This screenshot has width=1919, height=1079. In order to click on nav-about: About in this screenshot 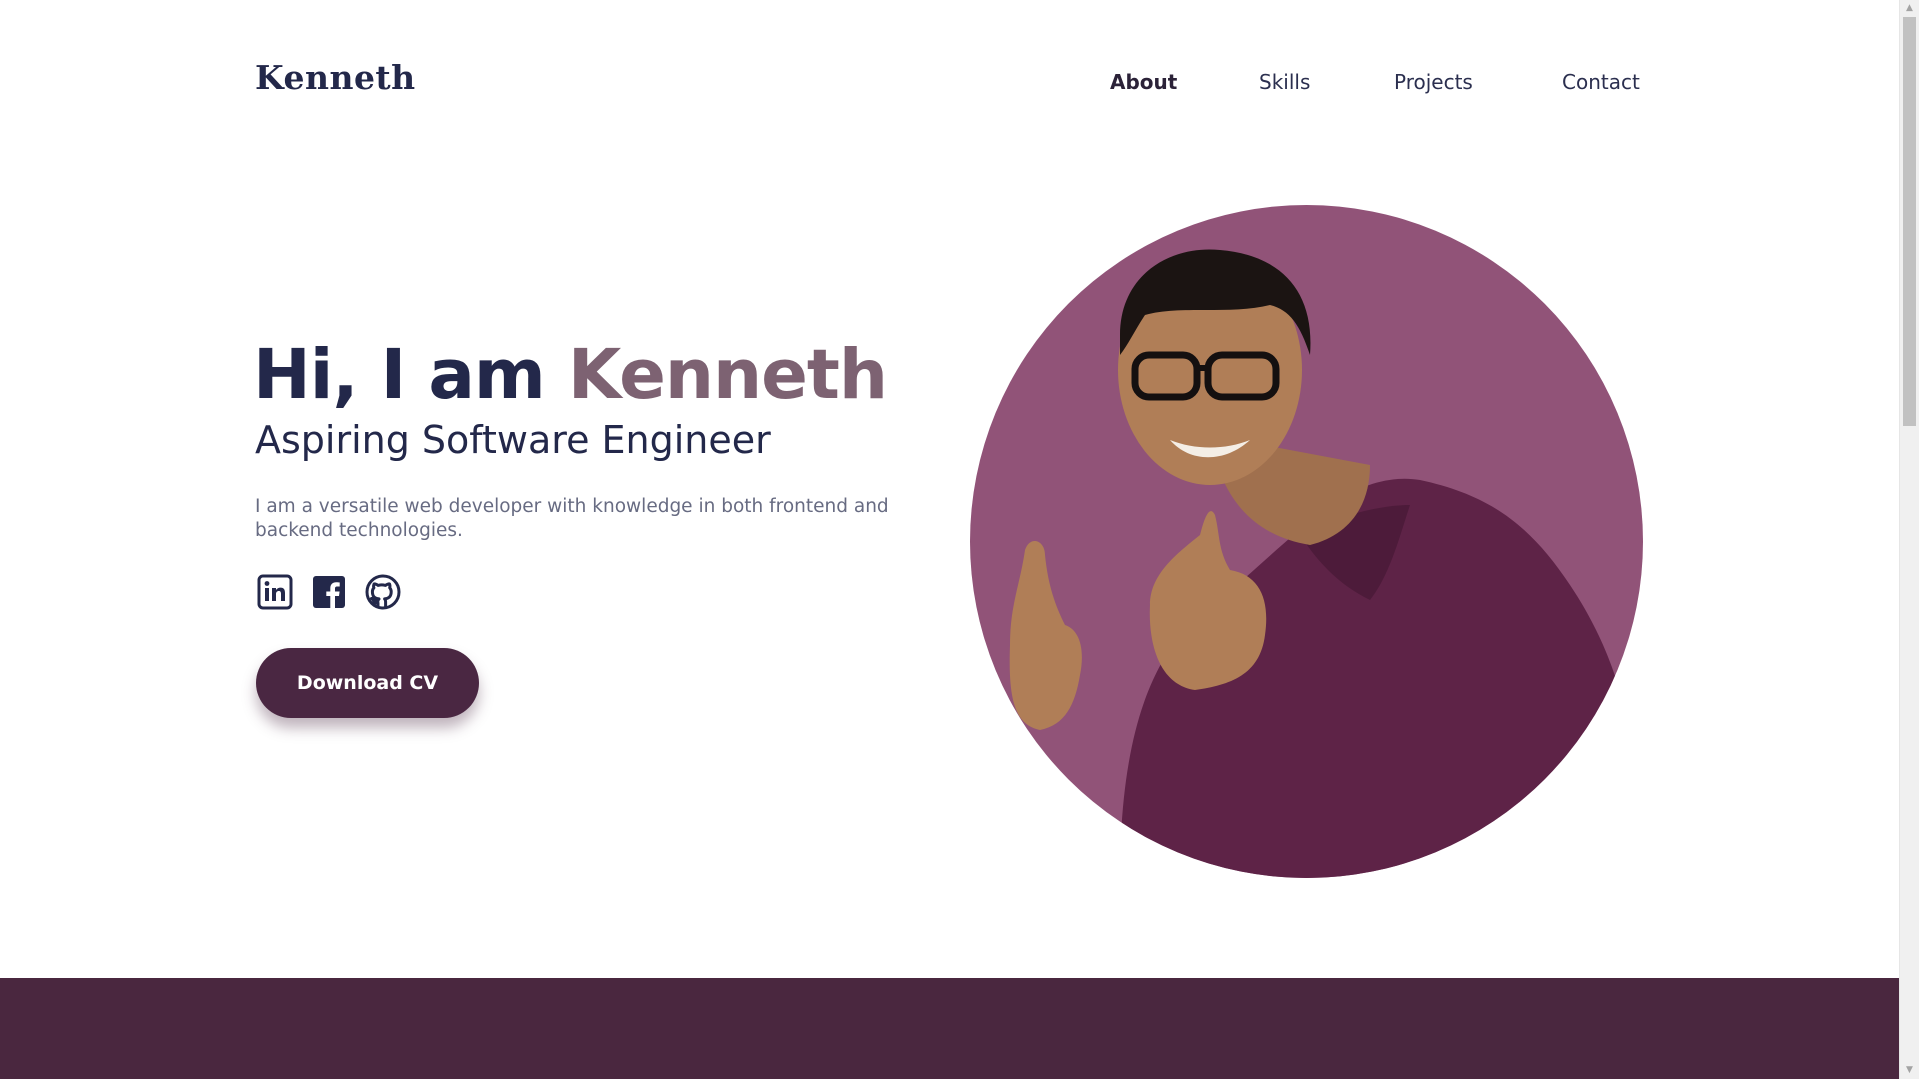, I will do `click(1143, 82)`.